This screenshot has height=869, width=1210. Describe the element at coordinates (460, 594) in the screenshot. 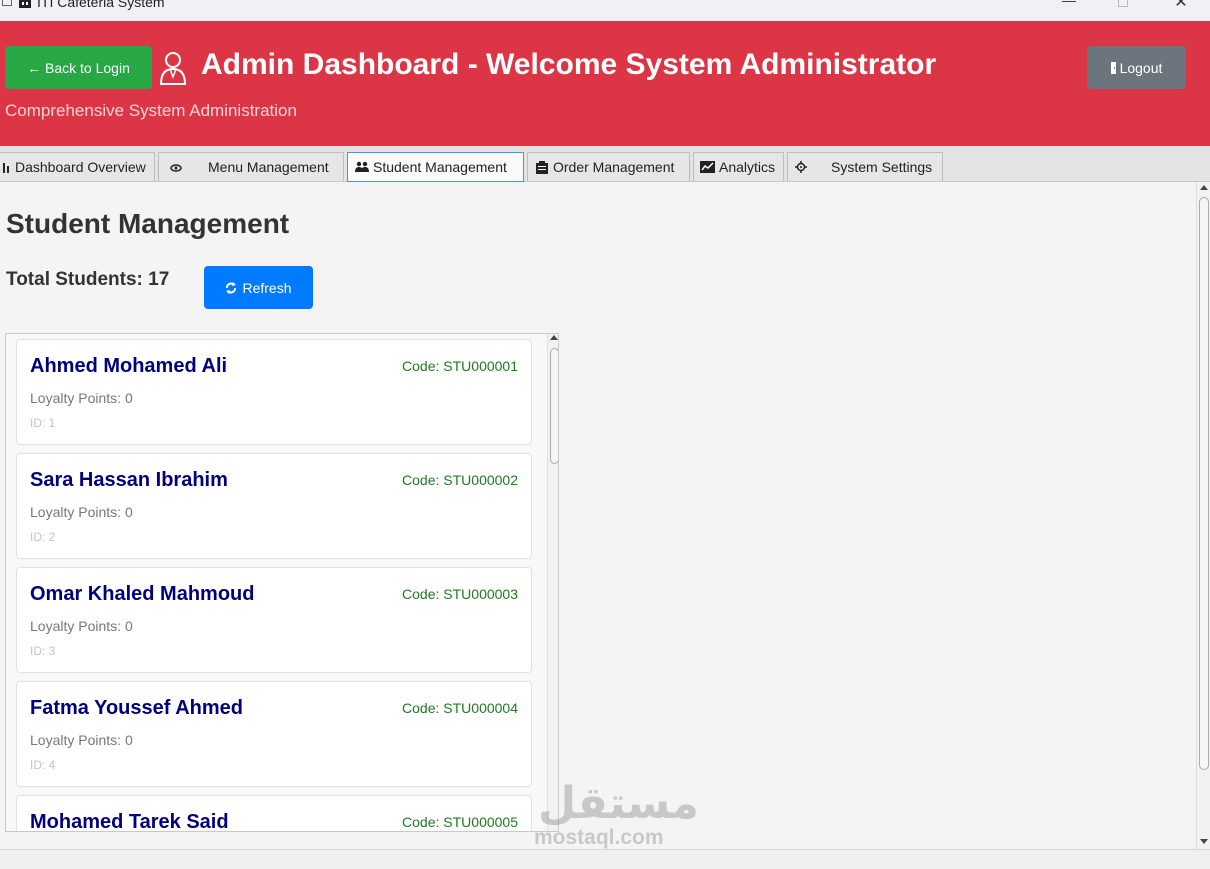

I see `student-code: Code: STU000003` at that location.